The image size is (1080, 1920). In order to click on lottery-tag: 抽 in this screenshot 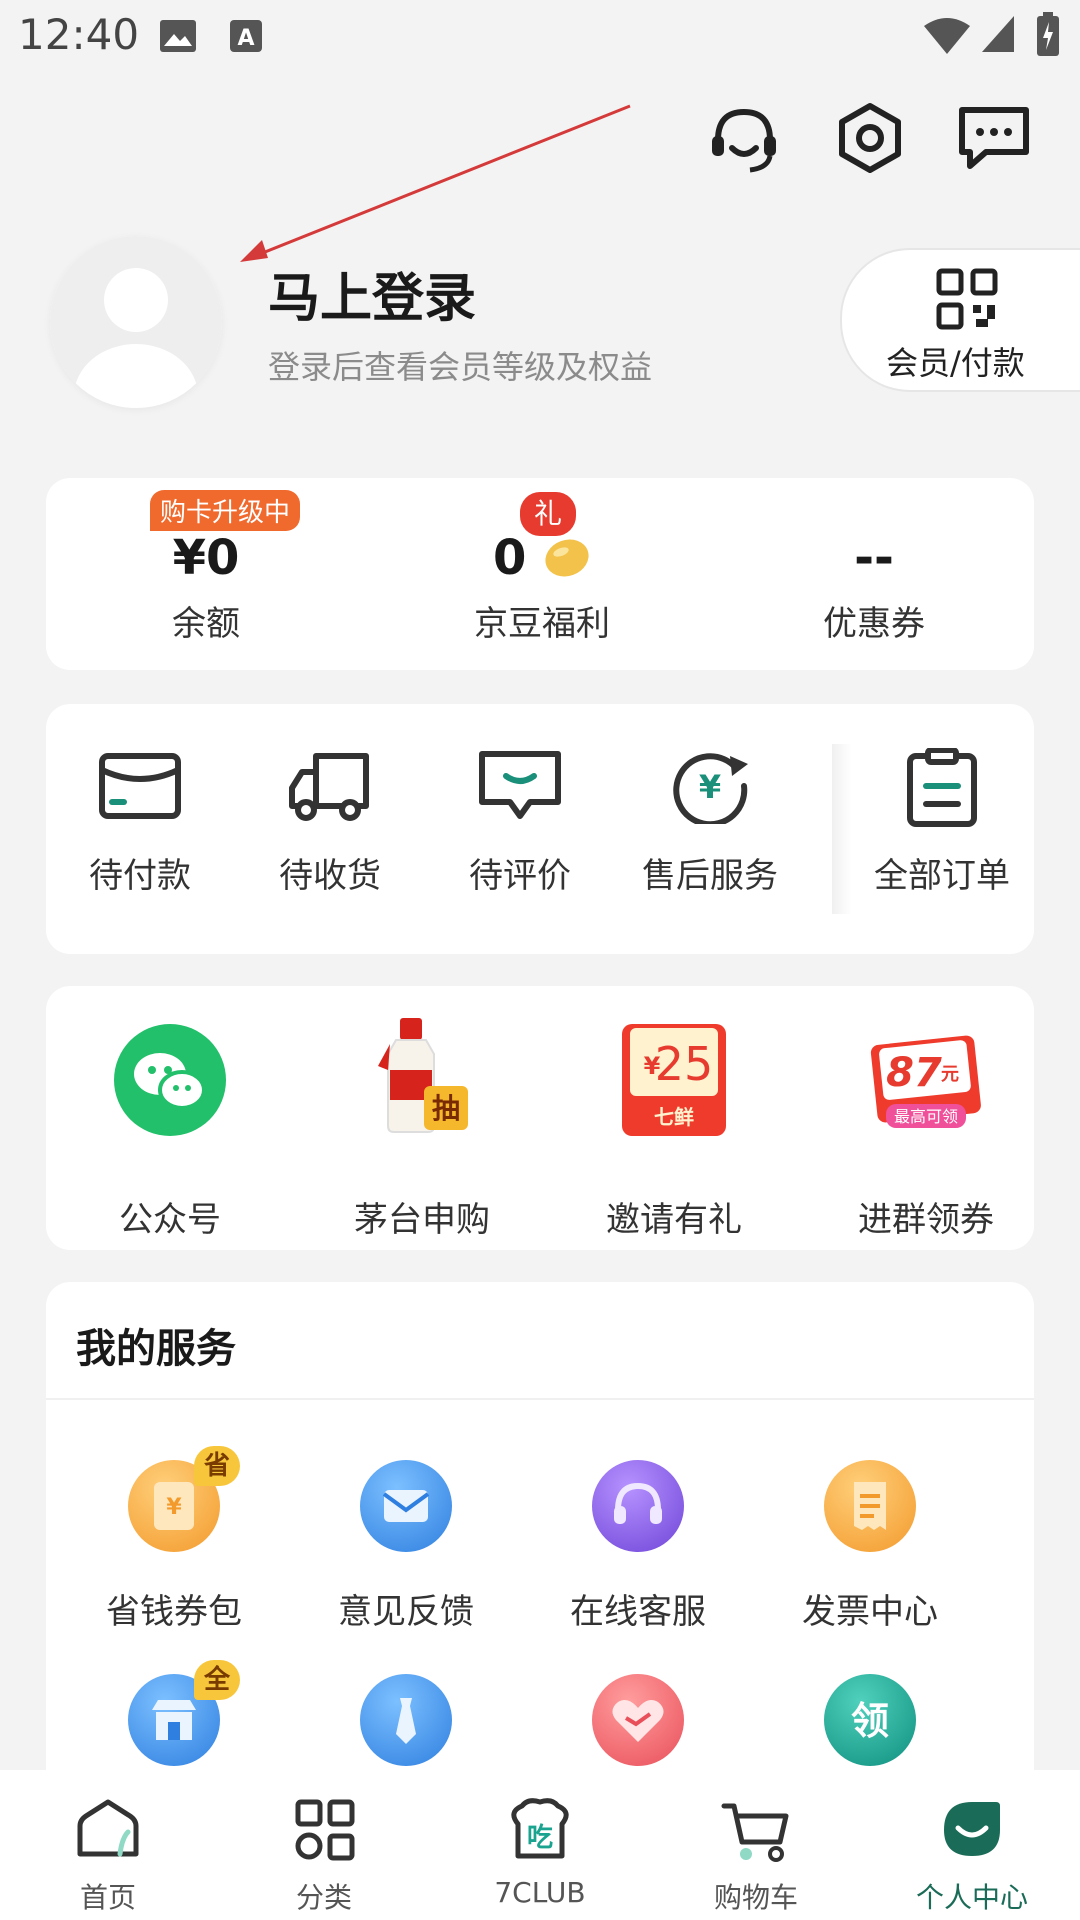, I will do `click(446, 1108)`.